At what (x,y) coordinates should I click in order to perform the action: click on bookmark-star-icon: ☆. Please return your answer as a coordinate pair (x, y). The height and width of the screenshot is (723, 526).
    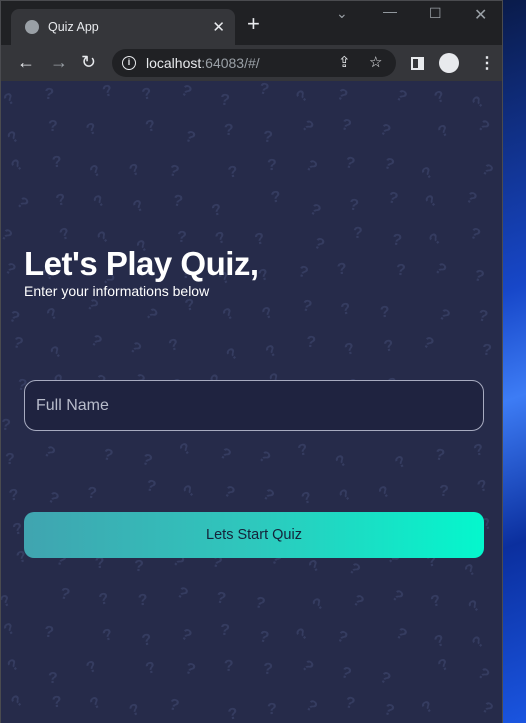
    Looking at the image, I should click on (375, 62).